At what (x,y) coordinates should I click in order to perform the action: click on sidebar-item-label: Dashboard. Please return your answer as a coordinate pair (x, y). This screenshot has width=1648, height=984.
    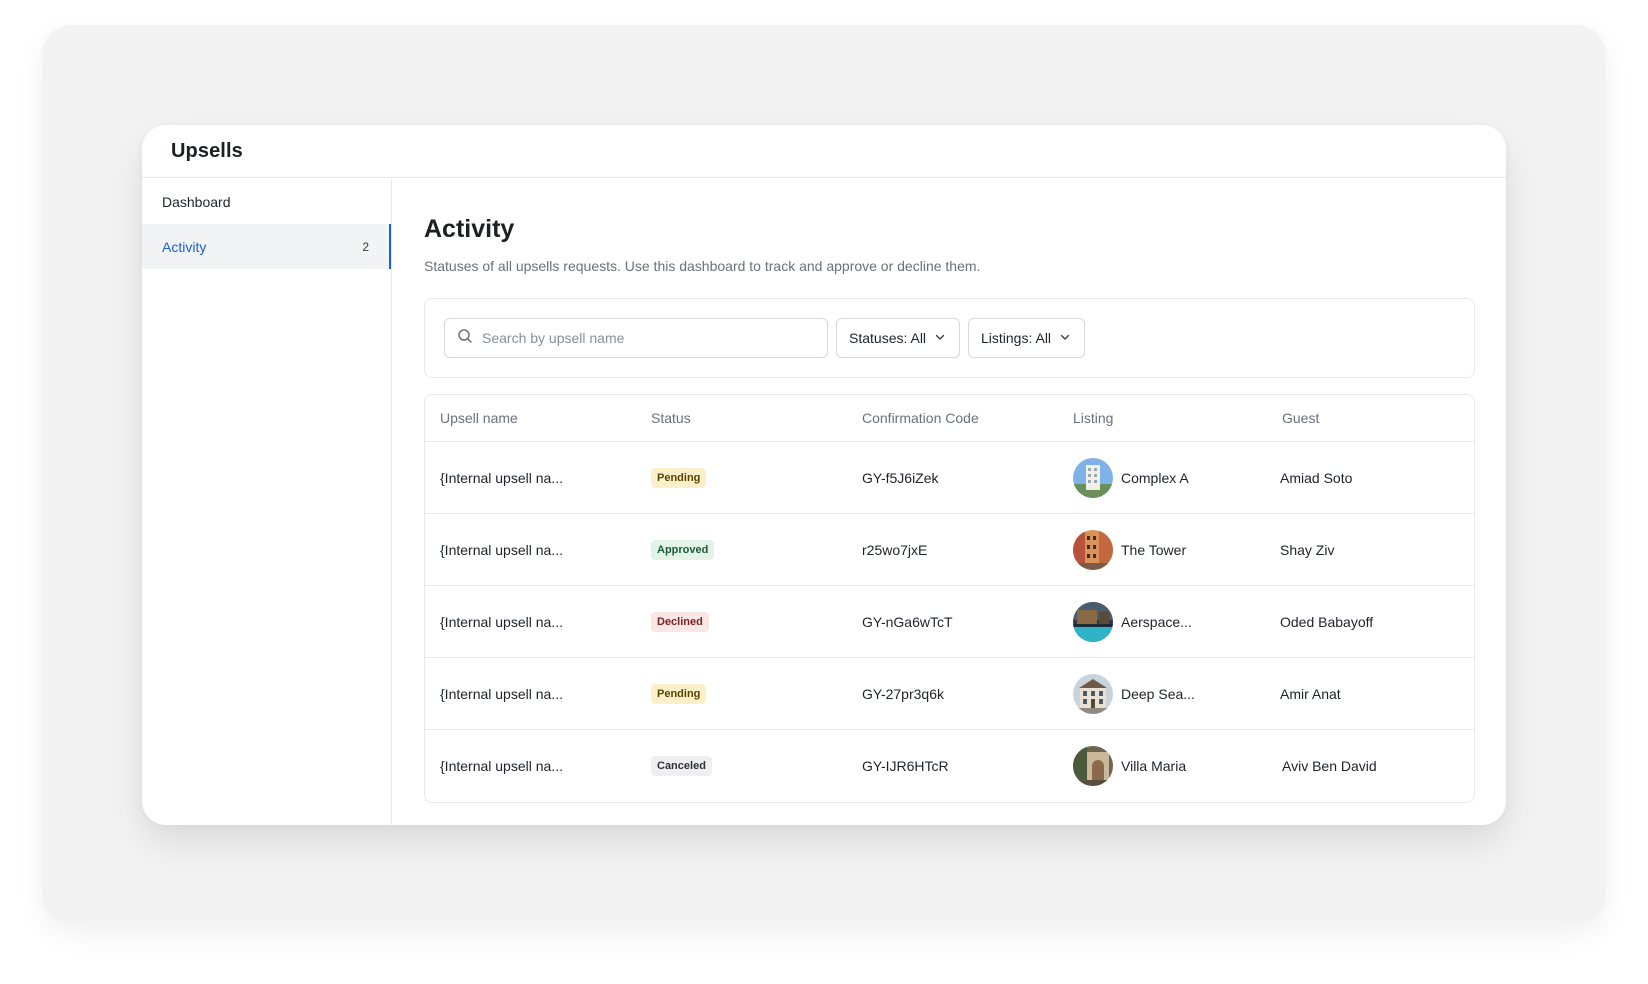
    Looking at the image, I should click on (196, 201).